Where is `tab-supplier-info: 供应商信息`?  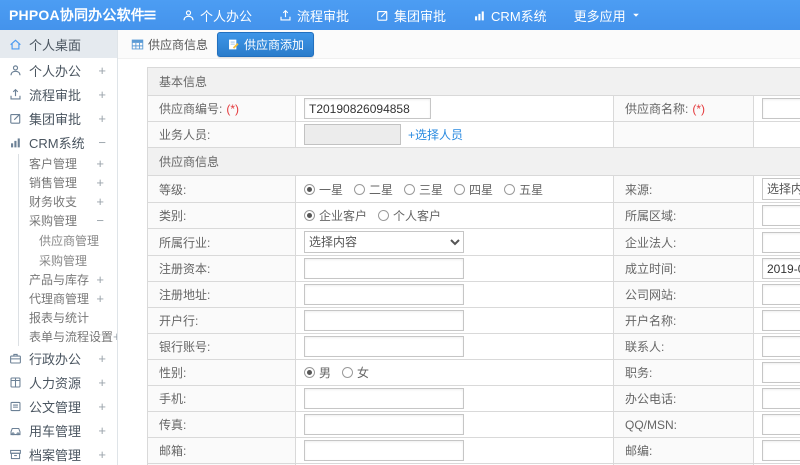 tab-supplier-info: 供应商信息 is located at coordinates (169, 44).